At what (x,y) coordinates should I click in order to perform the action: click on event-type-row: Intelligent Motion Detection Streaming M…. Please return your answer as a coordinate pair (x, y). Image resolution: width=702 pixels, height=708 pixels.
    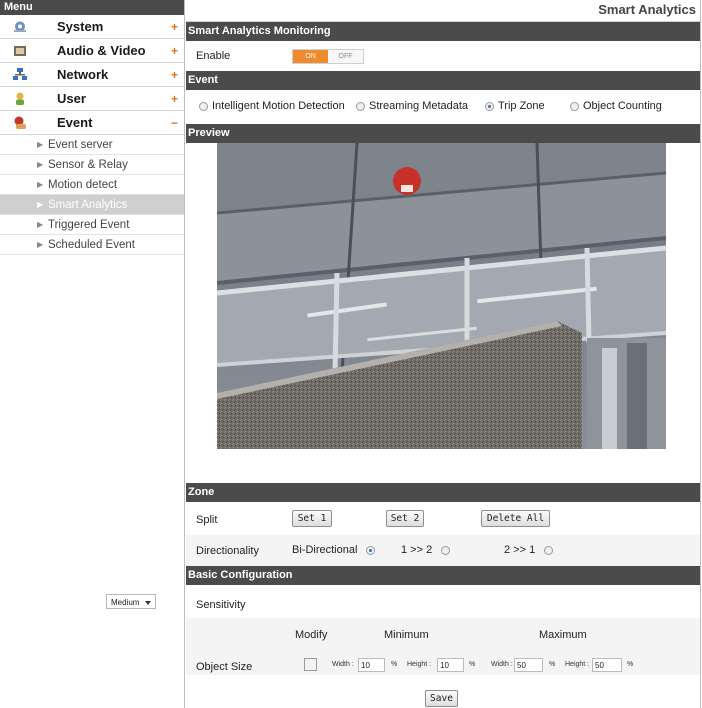
    Looking at the image, I should click on (443, 107).